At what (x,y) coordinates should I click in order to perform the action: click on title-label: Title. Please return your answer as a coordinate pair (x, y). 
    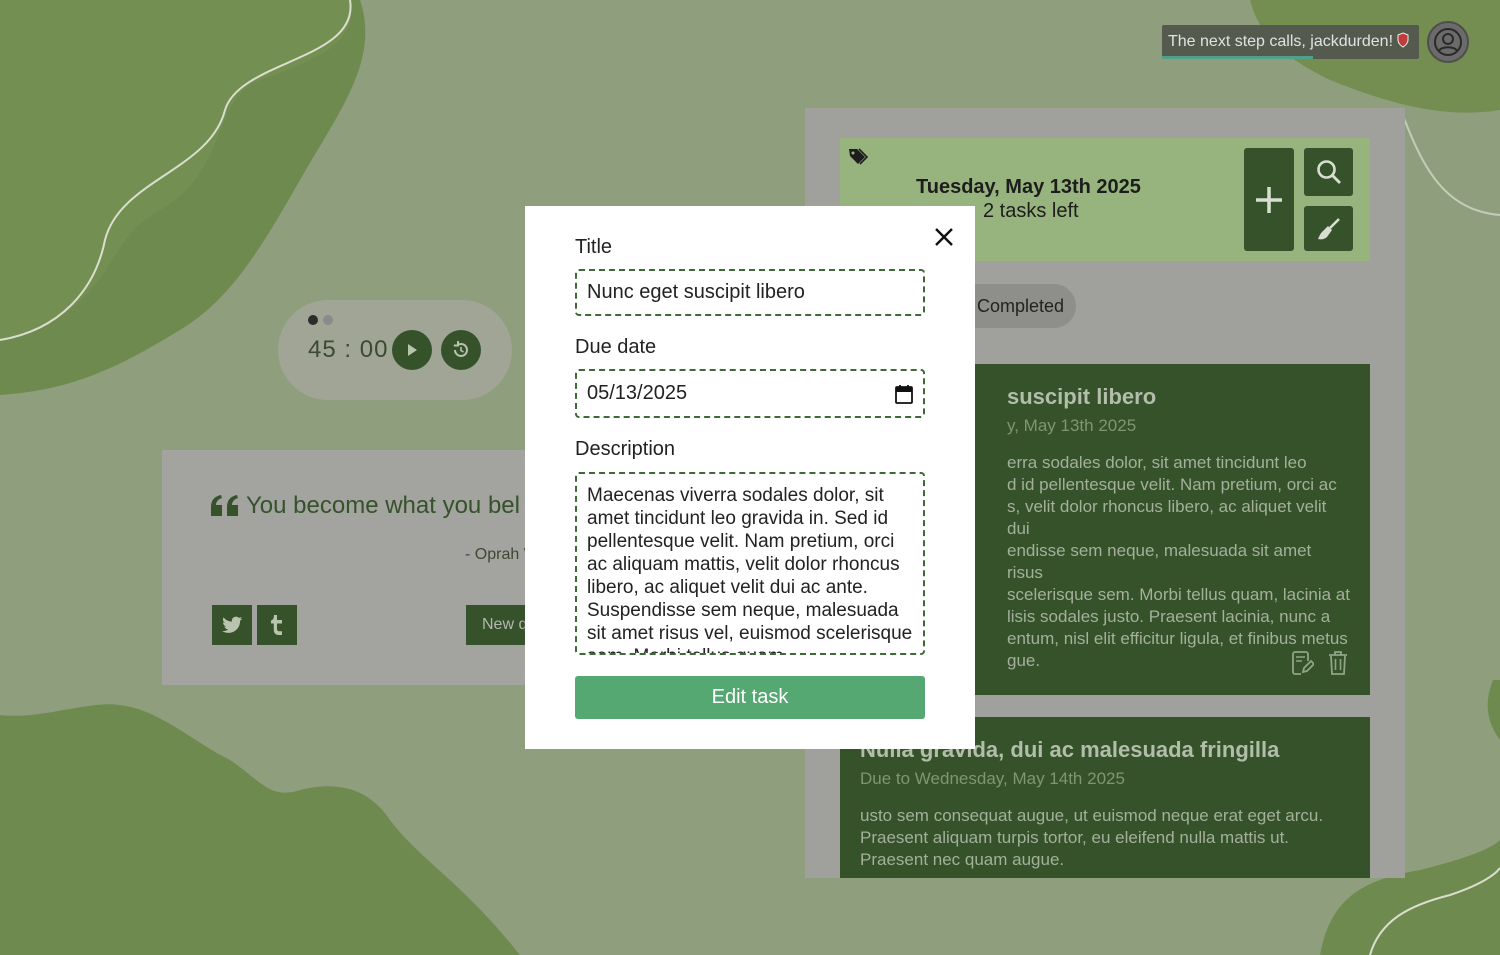
    Looking at the image, I should click on (594, 247).